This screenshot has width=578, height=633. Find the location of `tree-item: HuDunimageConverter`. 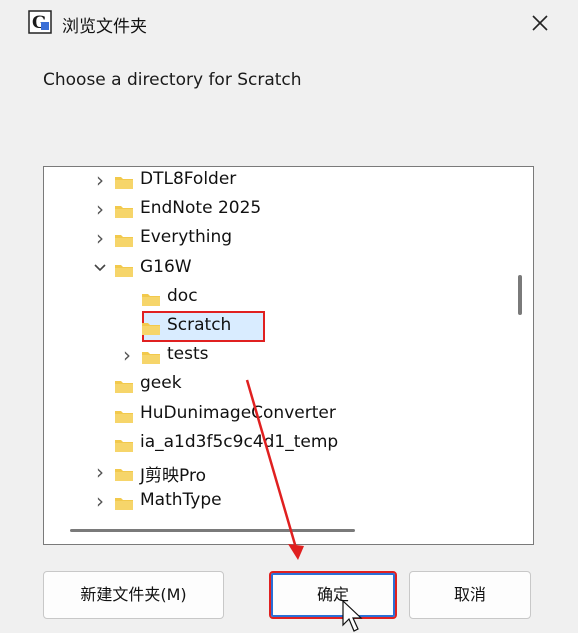

tree-item: HuDunimageConverter is located at coordinates (279, 415).